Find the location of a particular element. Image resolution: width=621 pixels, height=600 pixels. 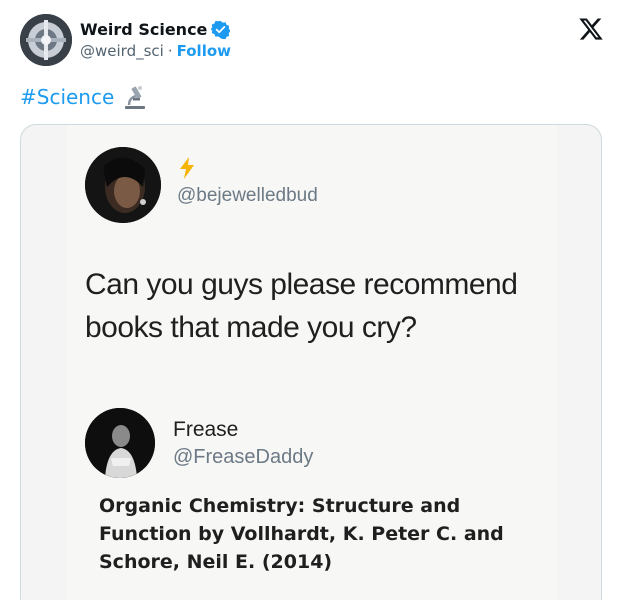

author-handle: @weird_sci is located at coordinates (122, 51).